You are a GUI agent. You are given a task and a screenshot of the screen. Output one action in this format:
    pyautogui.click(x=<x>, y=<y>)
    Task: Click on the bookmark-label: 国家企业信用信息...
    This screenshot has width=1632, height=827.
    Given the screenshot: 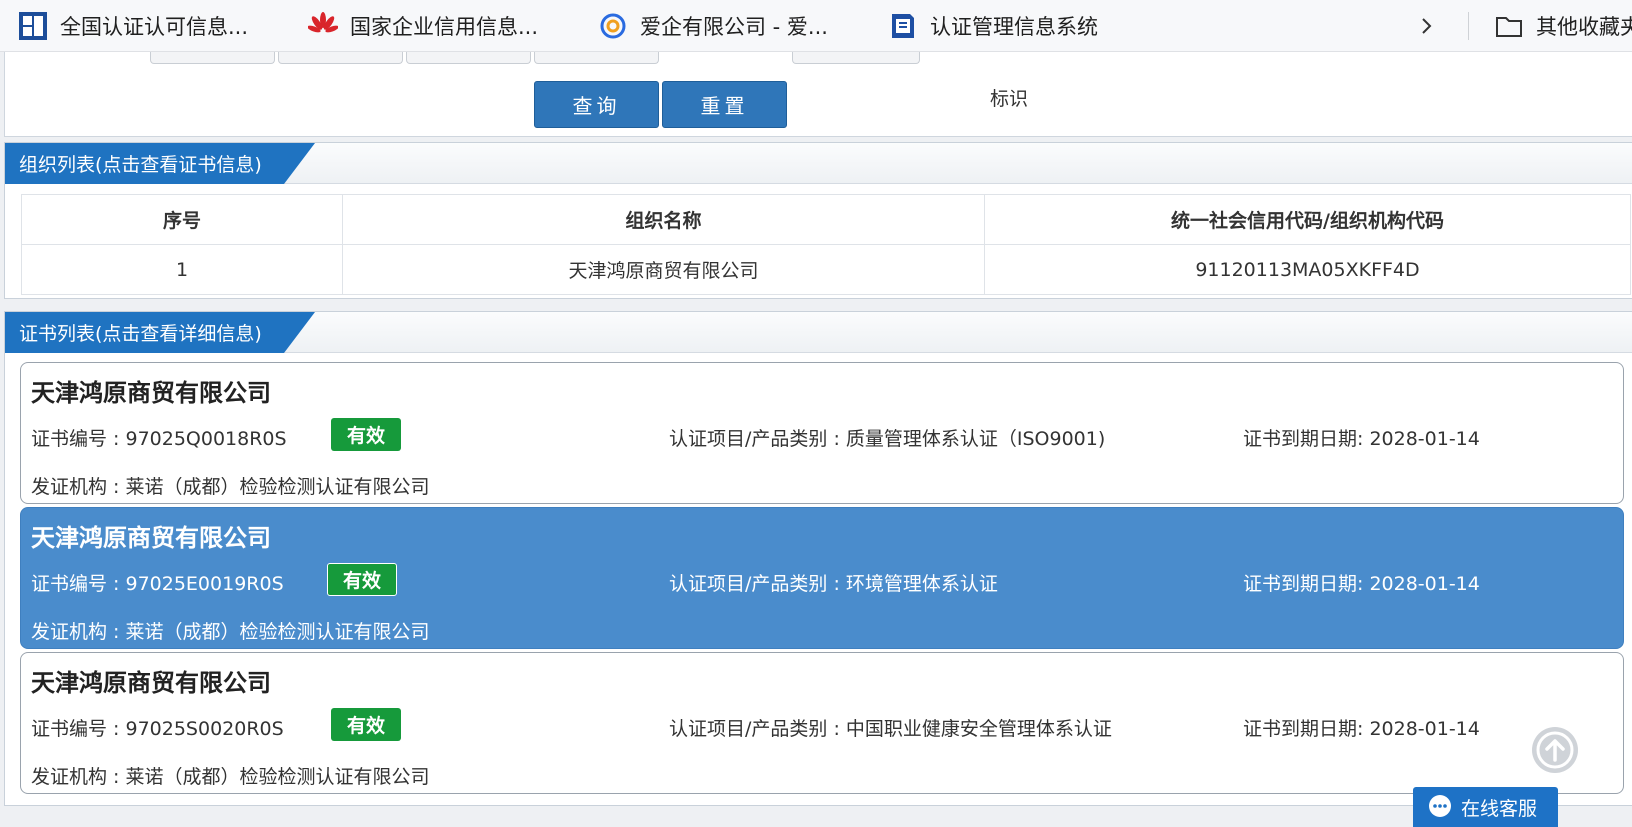 What is the action you would take?
    pyautogui.click(x=444, y=27)
    